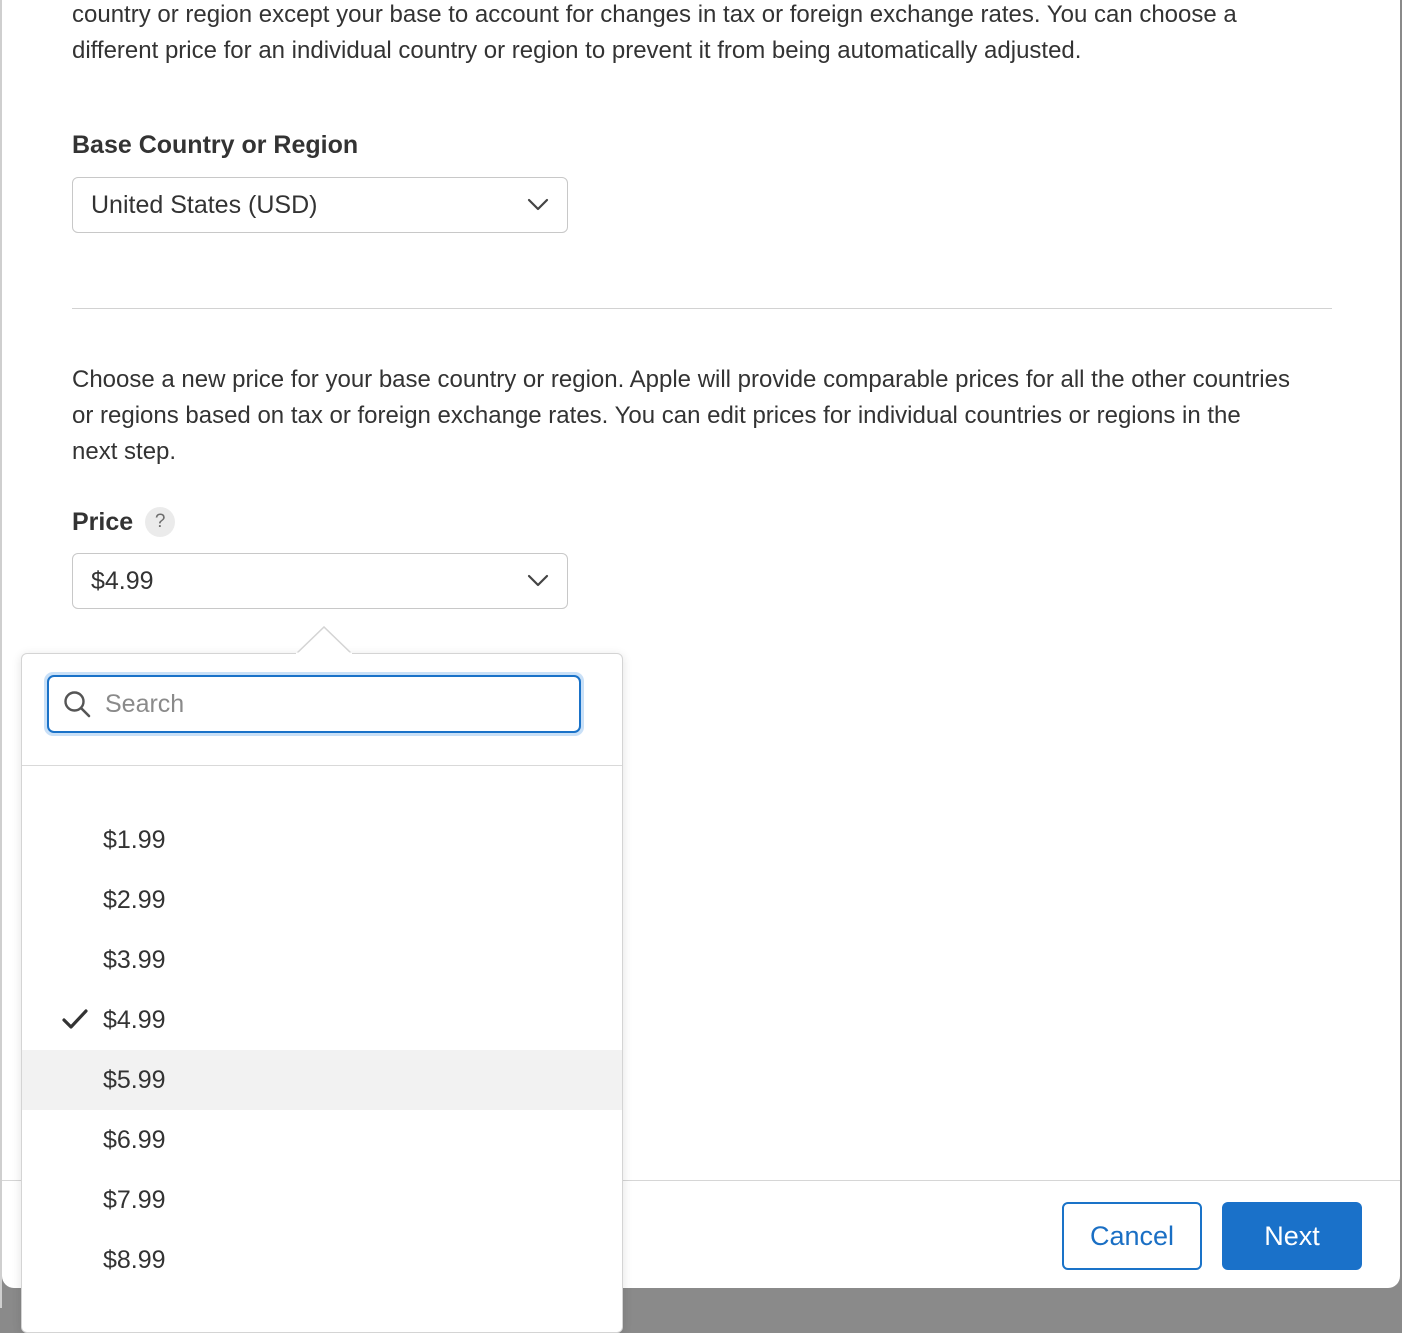  Describe the element at coordinates (134, 1079) in the screenshot. I see `price-option-label: $5.99` at that location.